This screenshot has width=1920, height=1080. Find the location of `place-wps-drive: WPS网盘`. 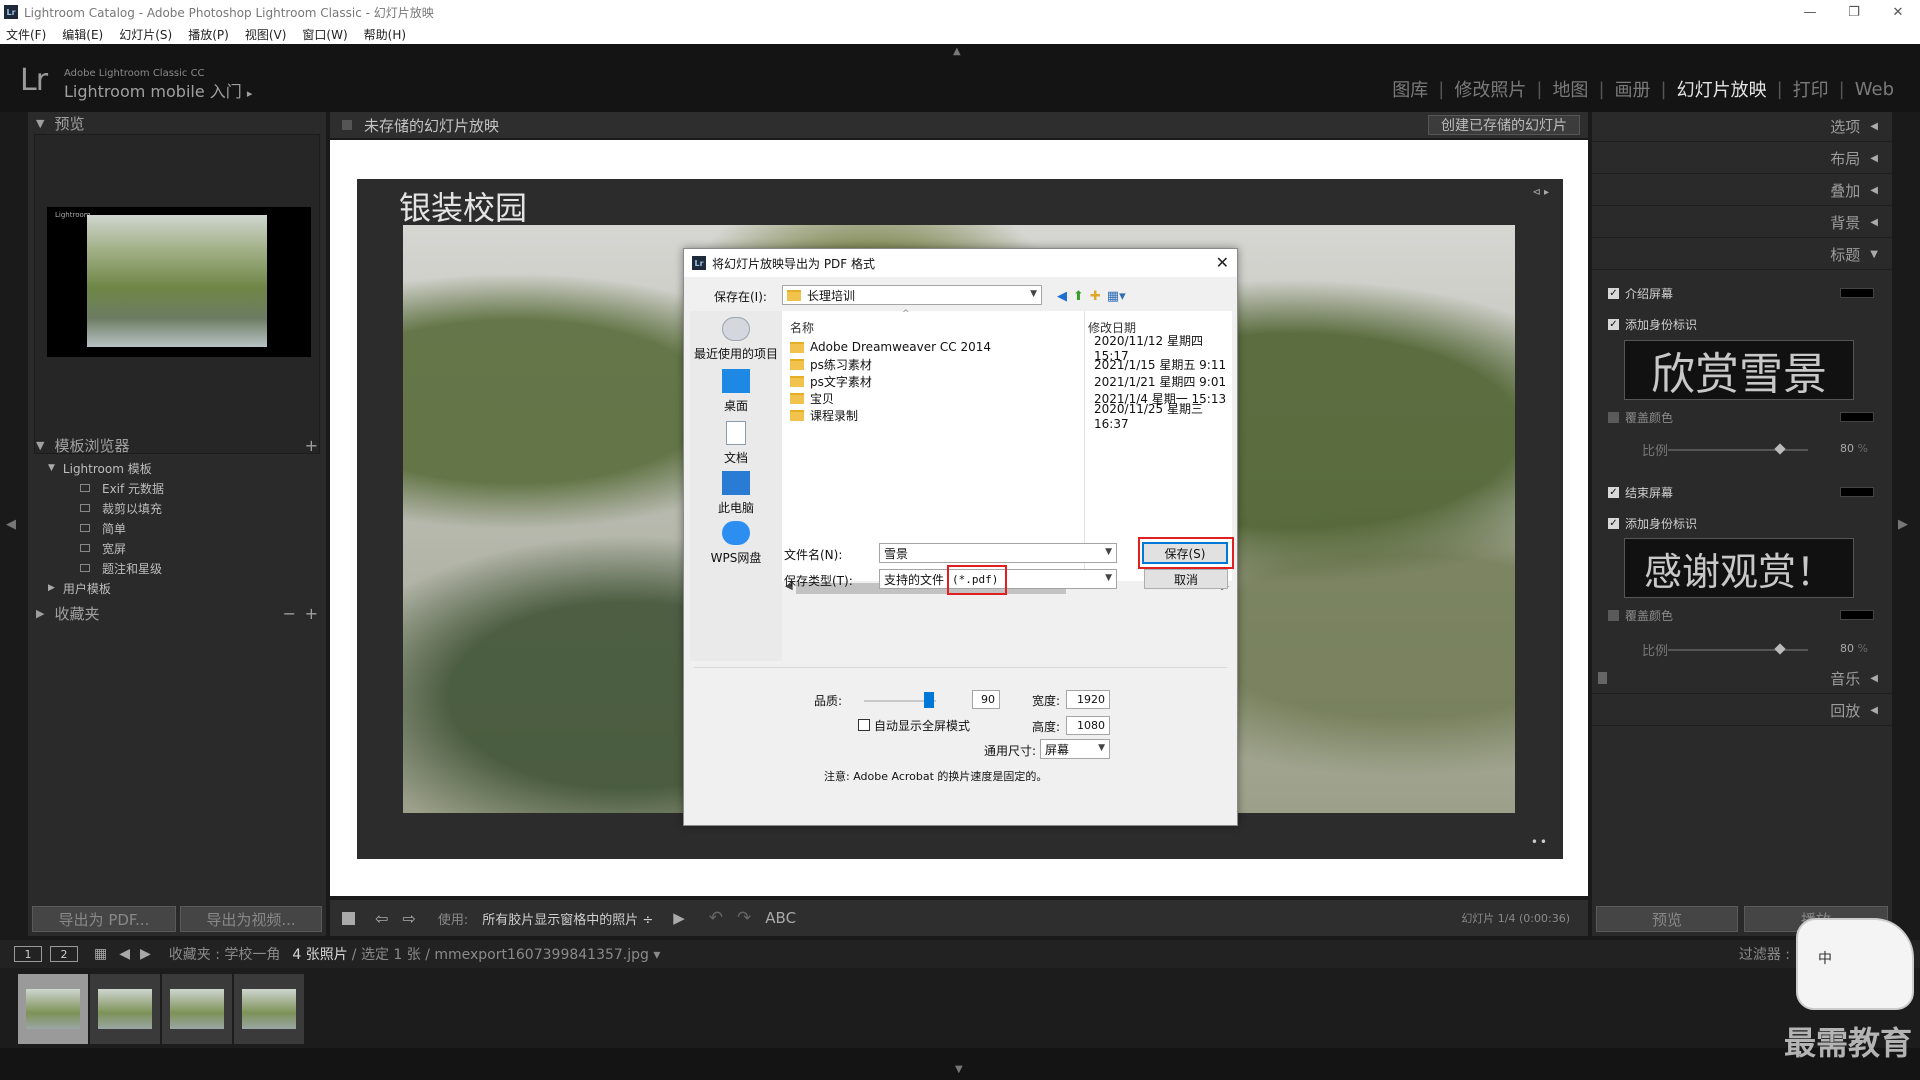

place-wps-drive: WPS网盘 is located at coordinates (736, 543).